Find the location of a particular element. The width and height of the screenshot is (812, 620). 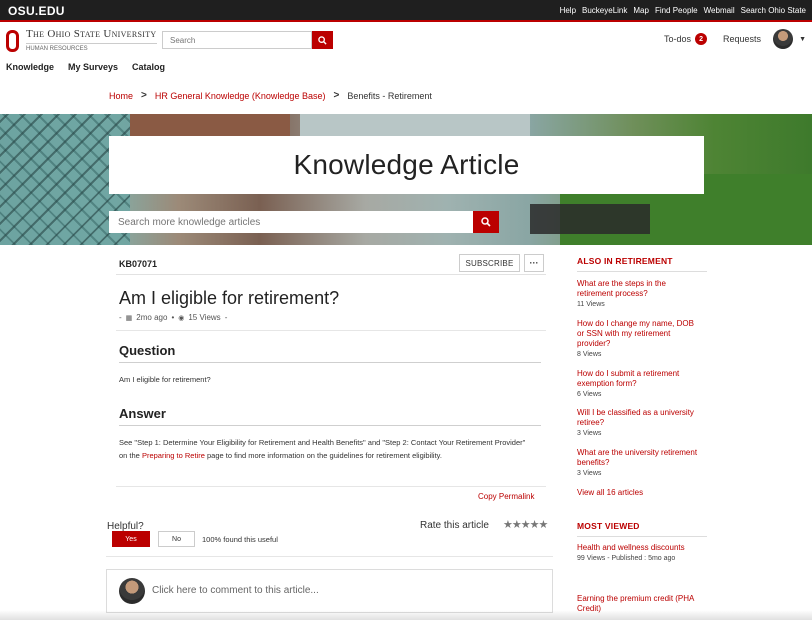

department-name: HUMAN RESOURCES is located at coordinates (91, 47).